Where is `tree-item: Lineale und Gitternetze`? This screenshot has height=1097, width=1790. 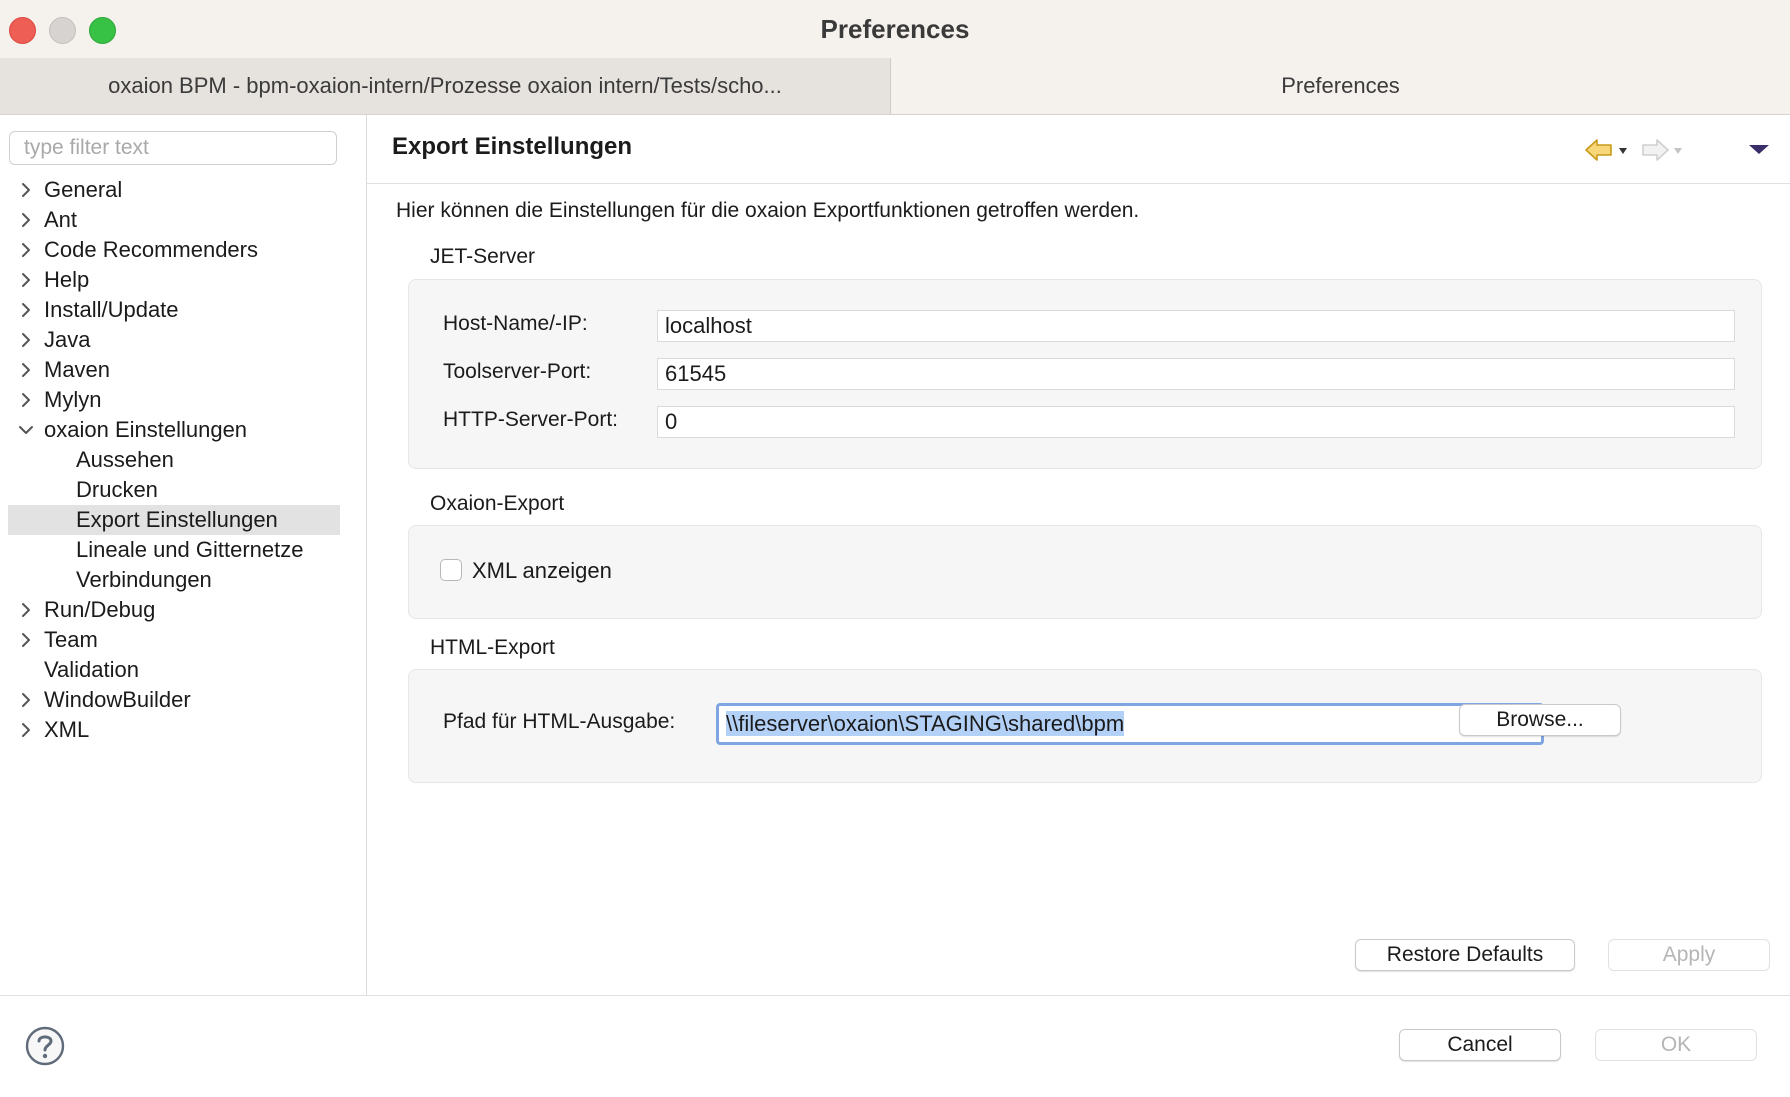 tree-item: Lineale und Gitternetze is located at coordinates (174, 550).